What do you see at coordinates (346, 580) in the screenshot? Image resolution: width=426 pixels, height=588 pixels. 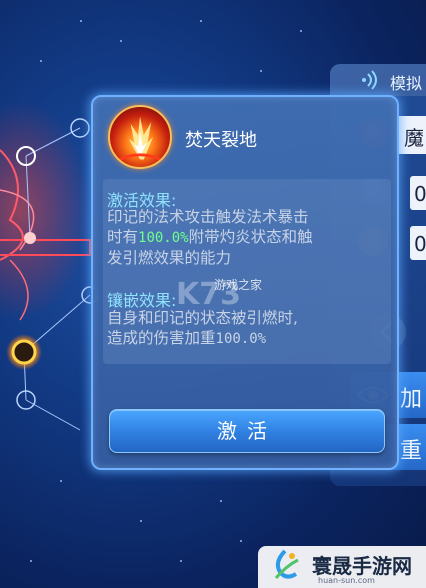 I see `brand-url: huan-sun.com` at bounding box center [346, 580].